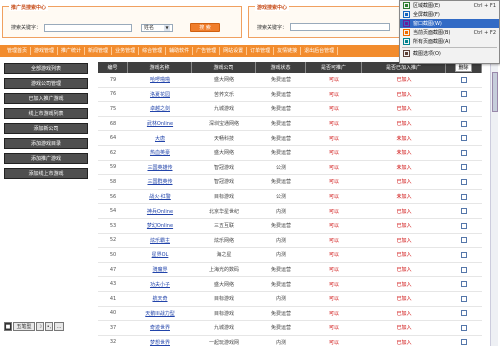 This screenshot has width=500, height=349. Describe the element at coordinates (160, 299) in the screenshot. I see `game-name-link: 航天奇` at that location.